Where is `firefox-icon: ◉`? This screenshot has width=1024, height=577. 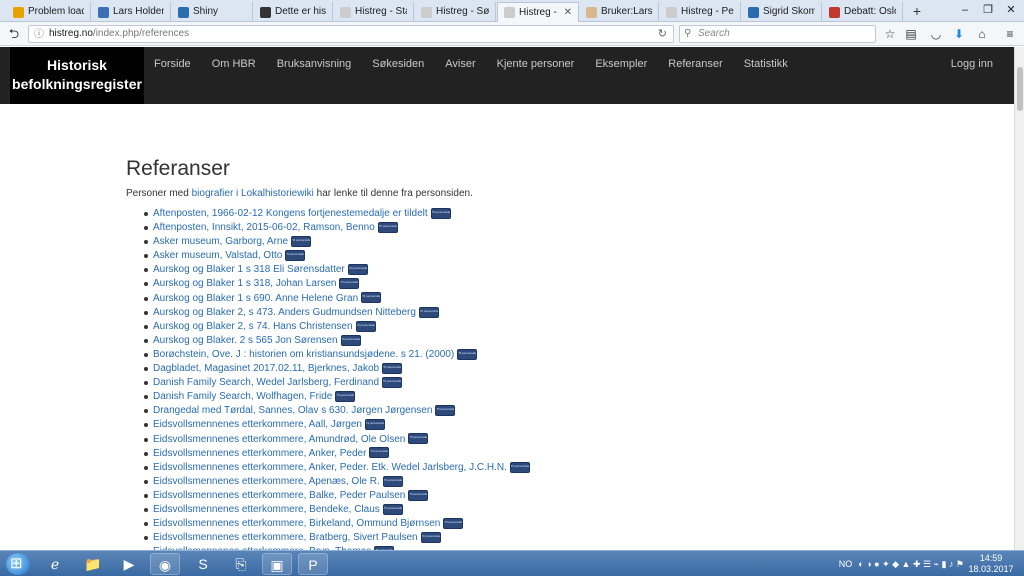 firefox-icon: ◉ is located at coordinates (165, 564).